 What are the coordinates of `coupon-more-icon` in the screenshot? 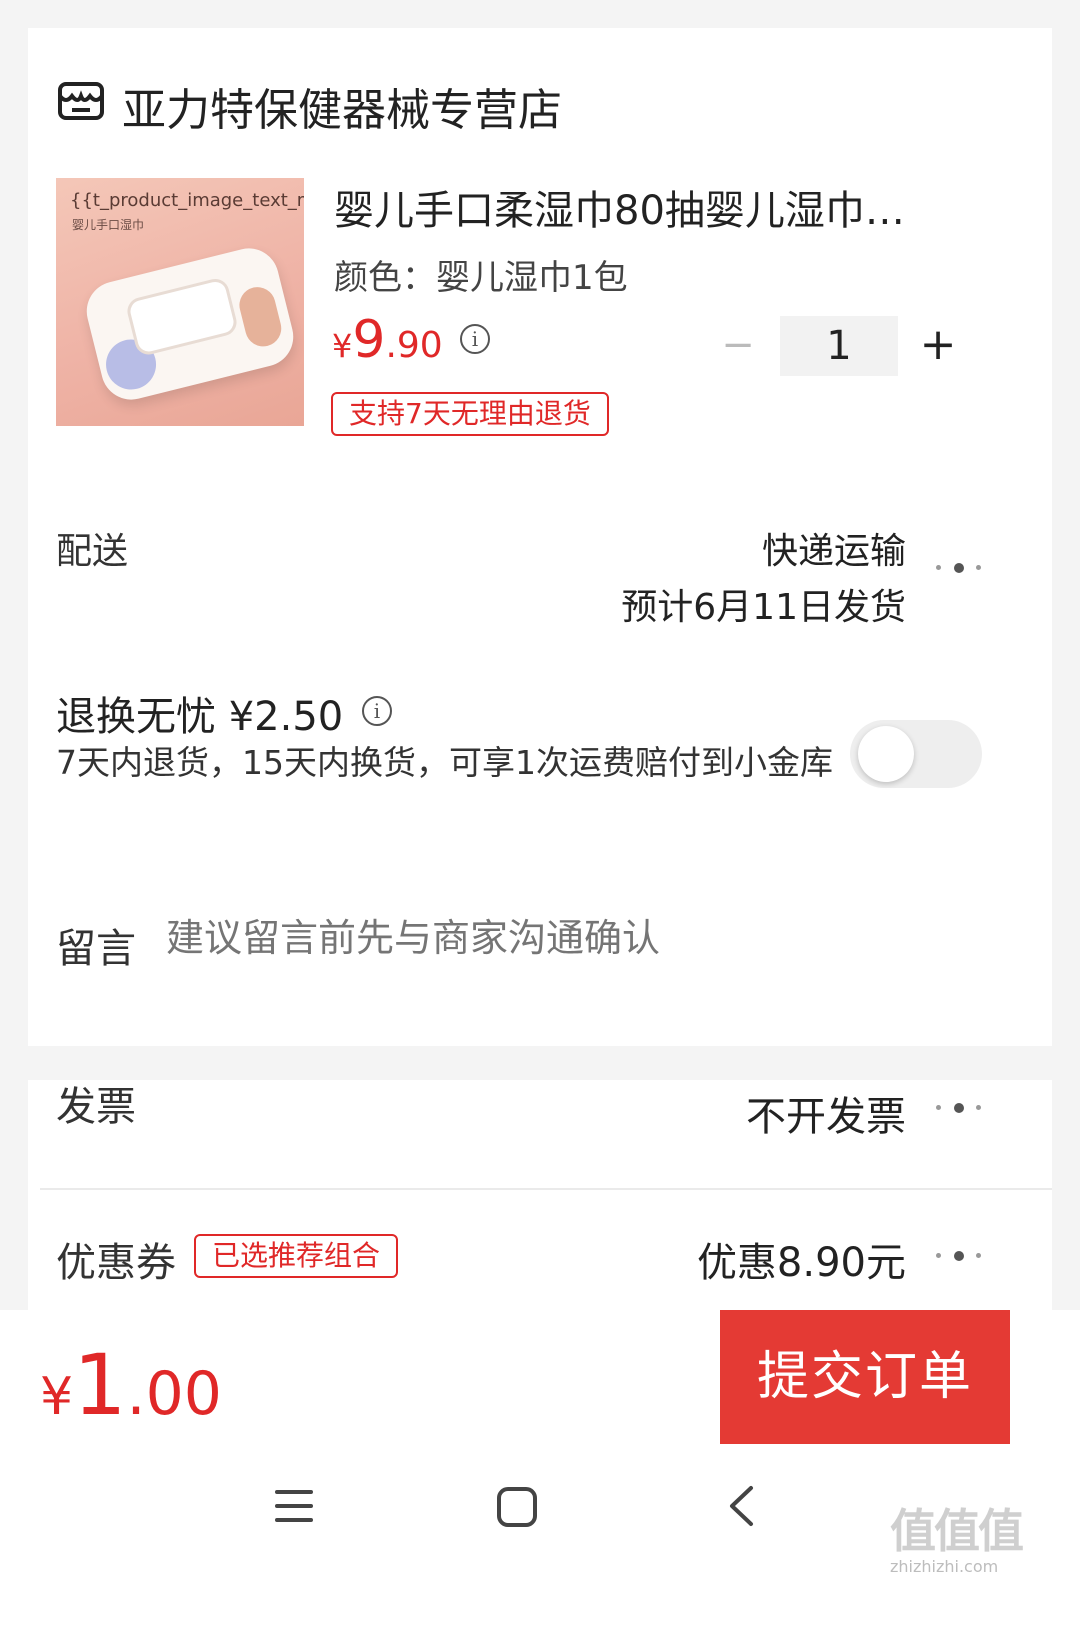 It's located at (959, 1257).